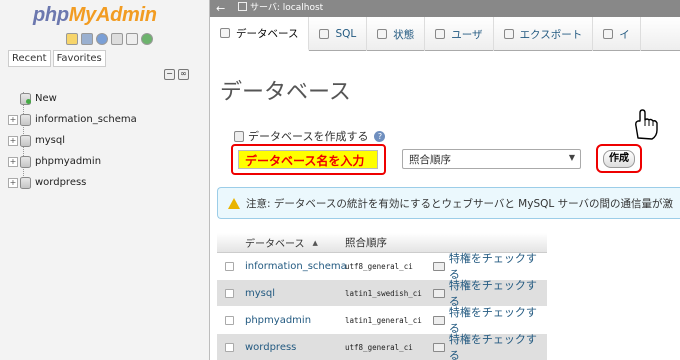  I want to click on tab-status: 状態, so click(396, 34).